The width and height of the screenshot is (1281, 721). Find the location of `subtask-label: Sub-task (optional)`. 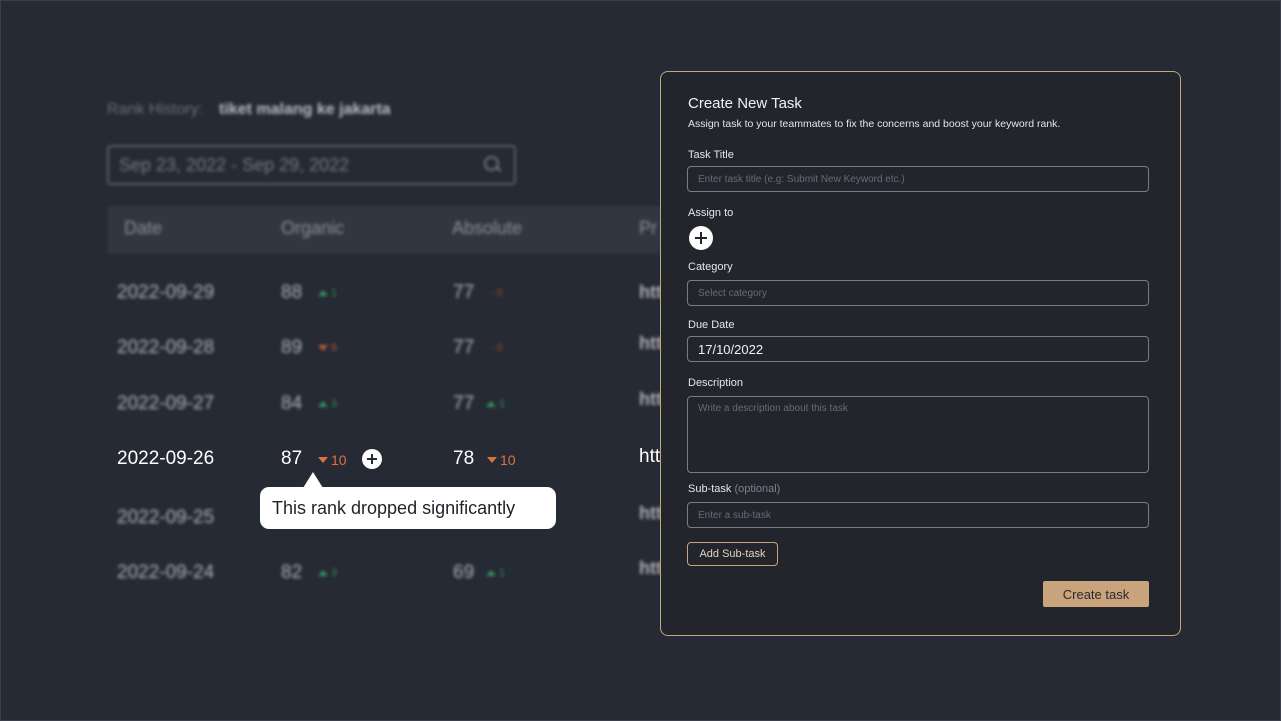

subtask-label: Sub-task (optional) is located at coordinates (734, 489).